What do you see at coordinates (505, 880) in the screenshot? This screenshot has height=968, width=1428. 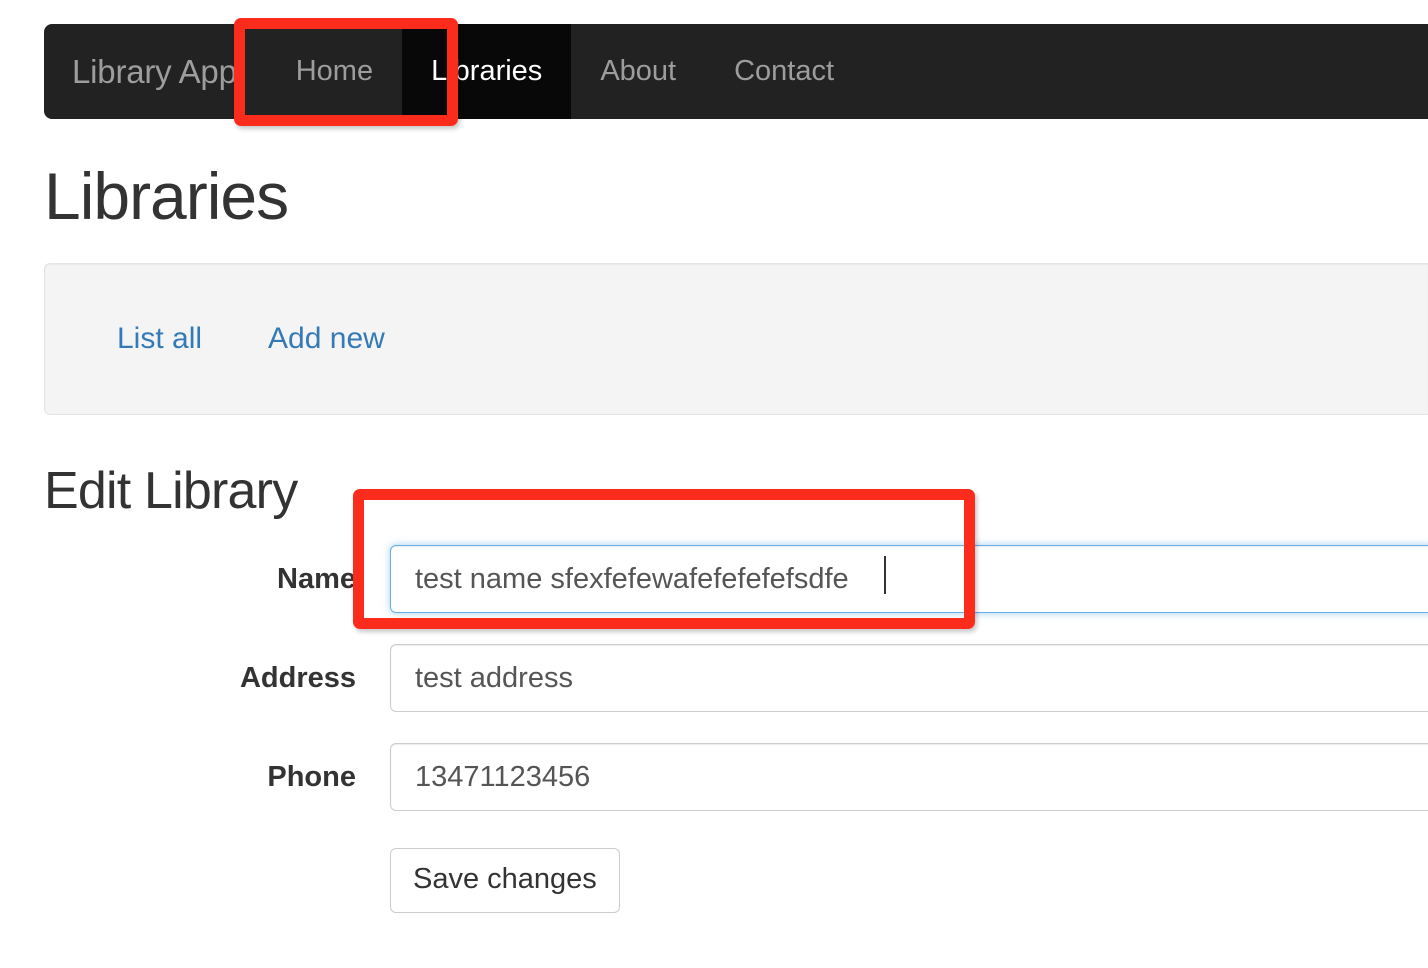 I see `save-changes-button: Save changes` at bounding box center [505, 880].